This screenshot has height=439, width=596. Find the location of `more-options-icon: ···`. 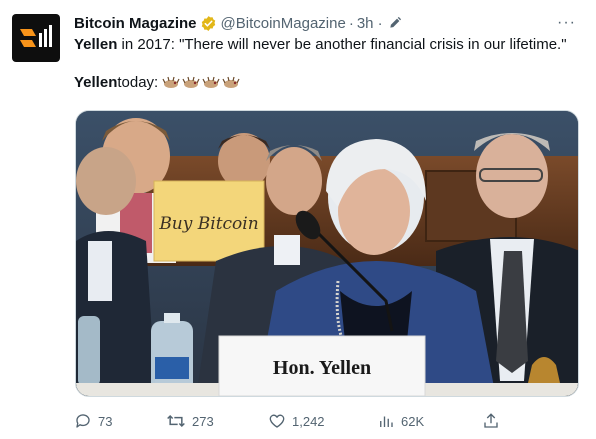

more-options-icon: ··· is located at coordinates (566, 23).